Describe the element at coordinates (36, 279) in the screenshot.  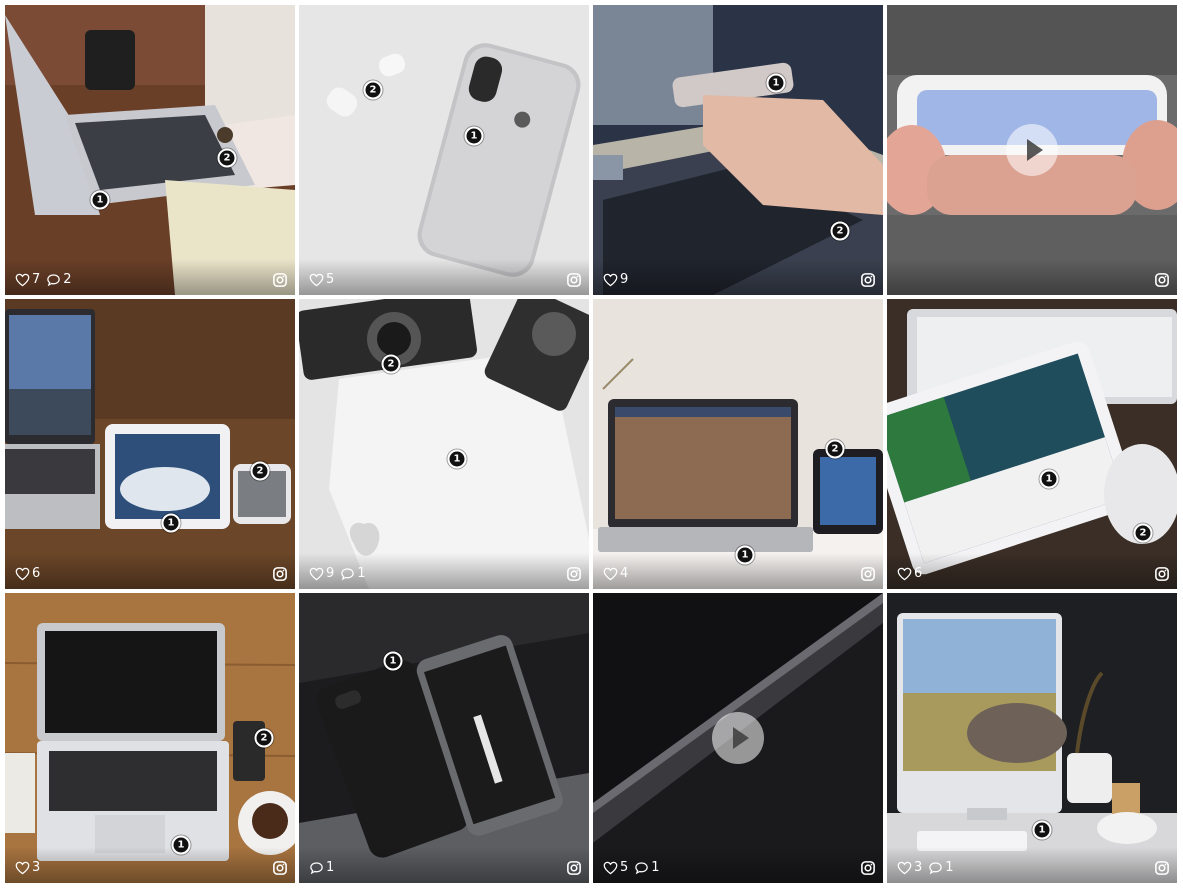
I see `like-count-value: 7` at that location.